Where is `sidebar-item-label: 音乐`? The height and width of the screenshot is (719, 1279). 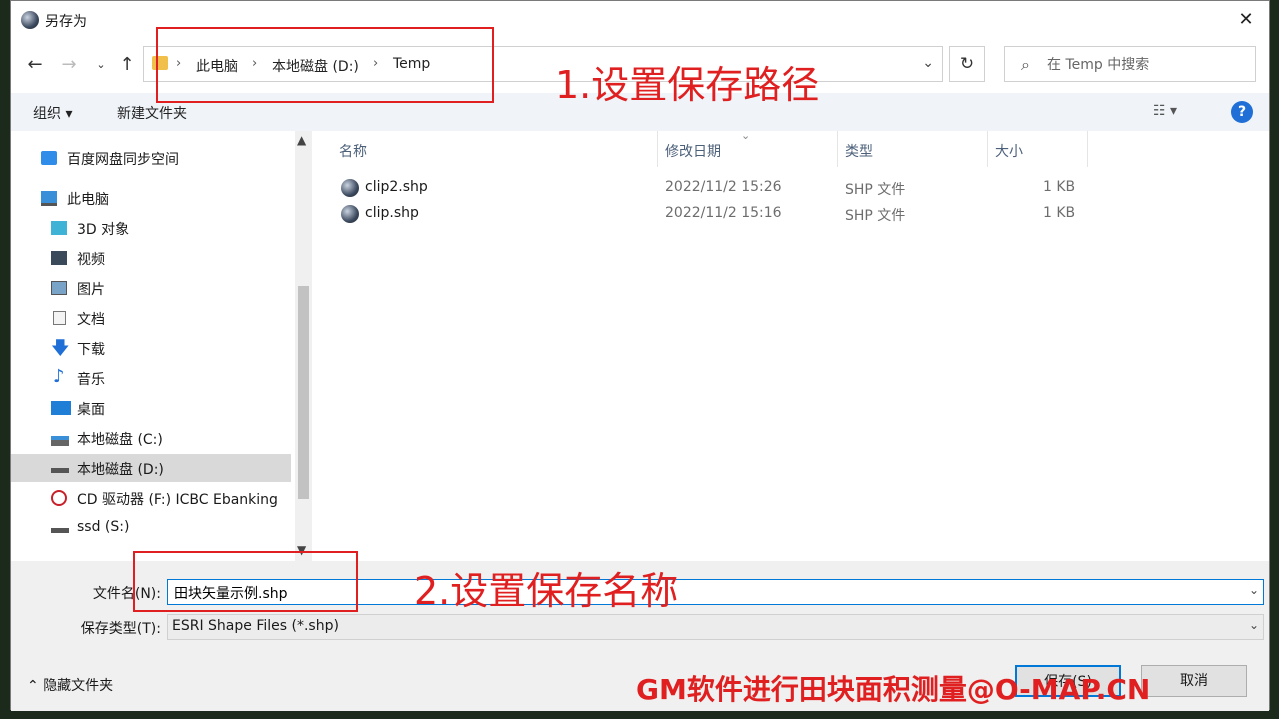 sidebar-item-label: 音乐 is located at coordinates (91, 380).